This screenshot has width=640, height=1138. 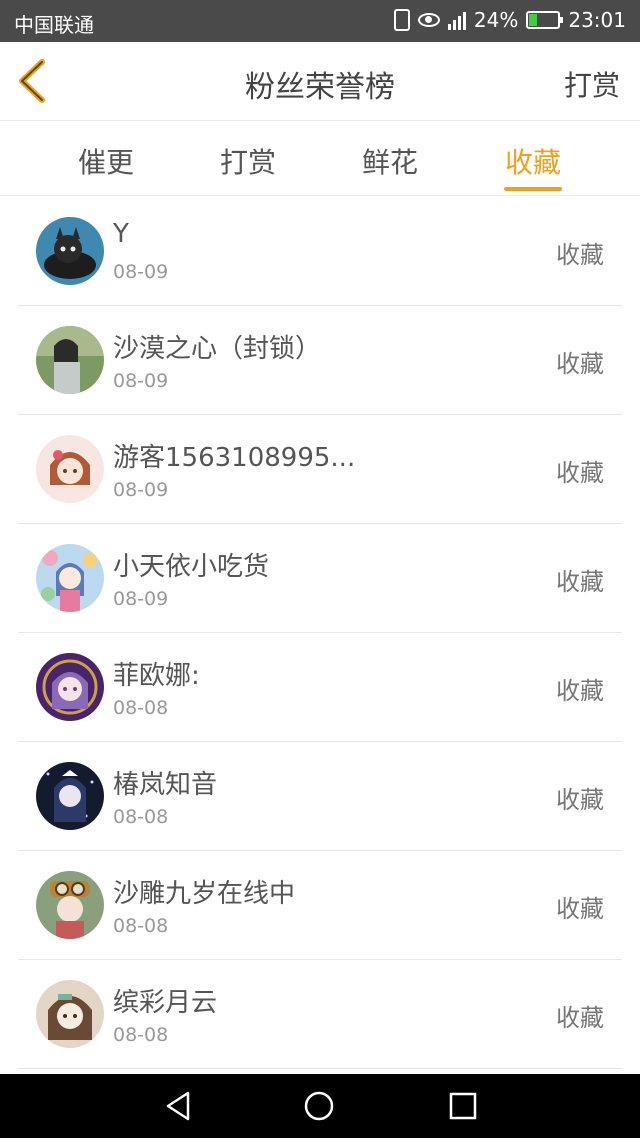 I want to click on user-name: 小天依小吃货, so click(x=191, y=567).